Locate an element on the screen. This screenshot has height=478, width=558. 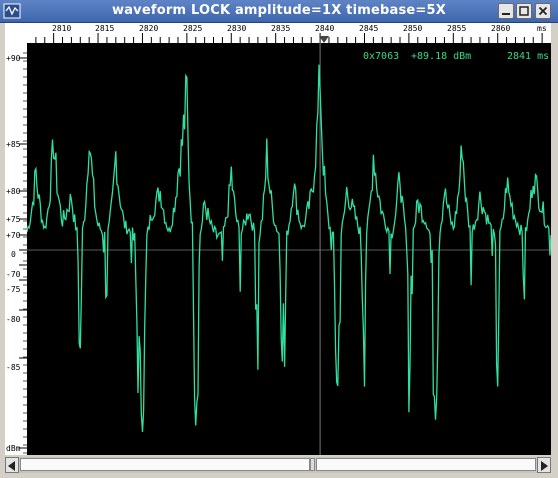
time-label-2840: 2840 is located at coordinates (325, 28).